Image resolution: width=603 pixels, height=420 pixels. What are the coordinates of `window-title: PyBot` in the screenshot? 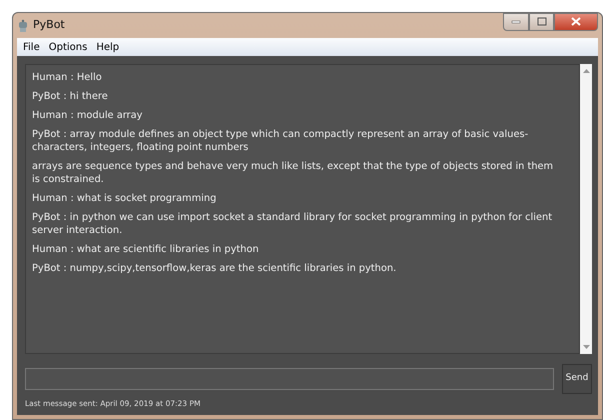 It's located at (49, 25).